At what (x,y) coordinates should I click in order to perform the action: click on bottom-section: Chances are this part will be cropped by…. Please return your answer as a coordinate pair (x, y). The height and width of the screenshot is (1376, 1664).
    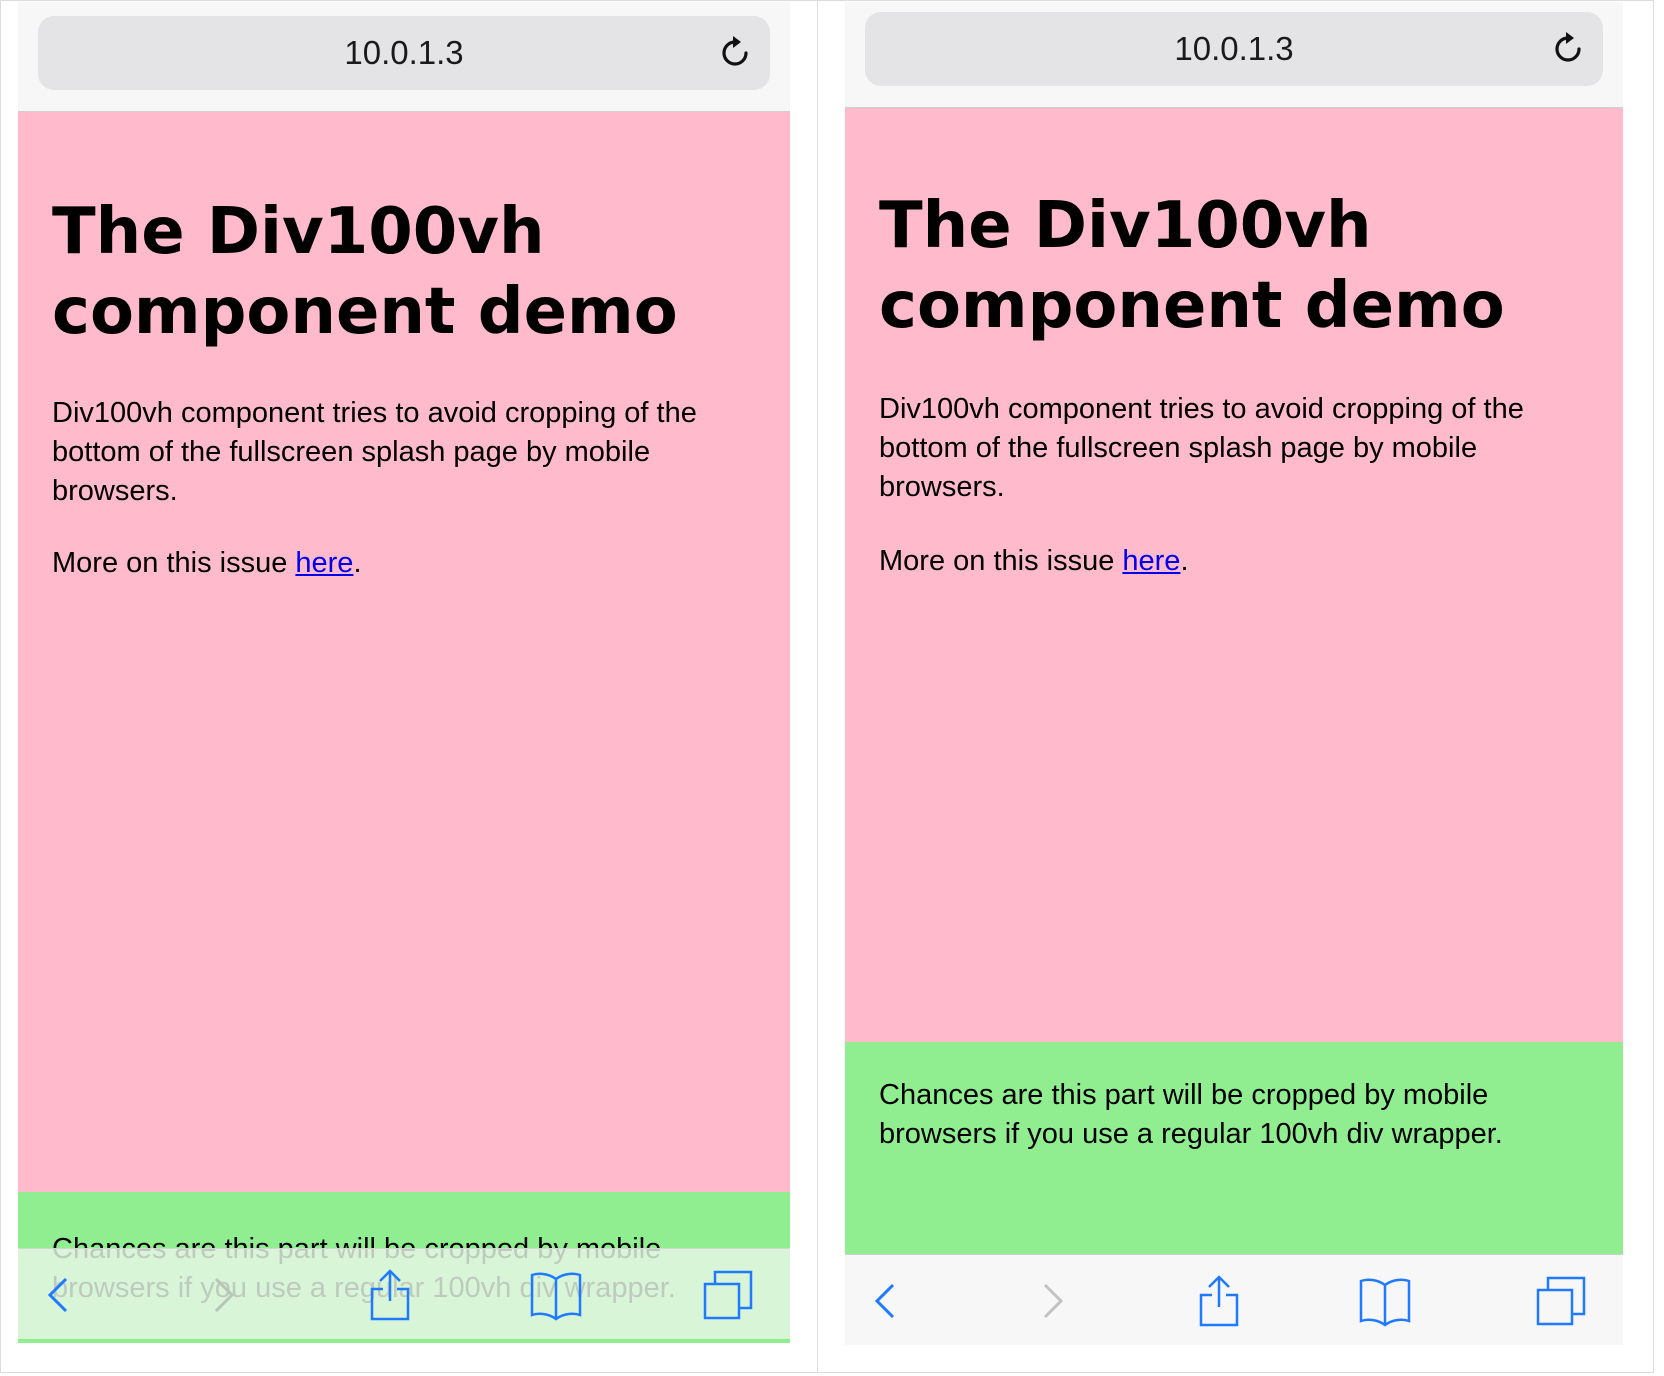
    Looking at the image, I should click on (1234, 1150).